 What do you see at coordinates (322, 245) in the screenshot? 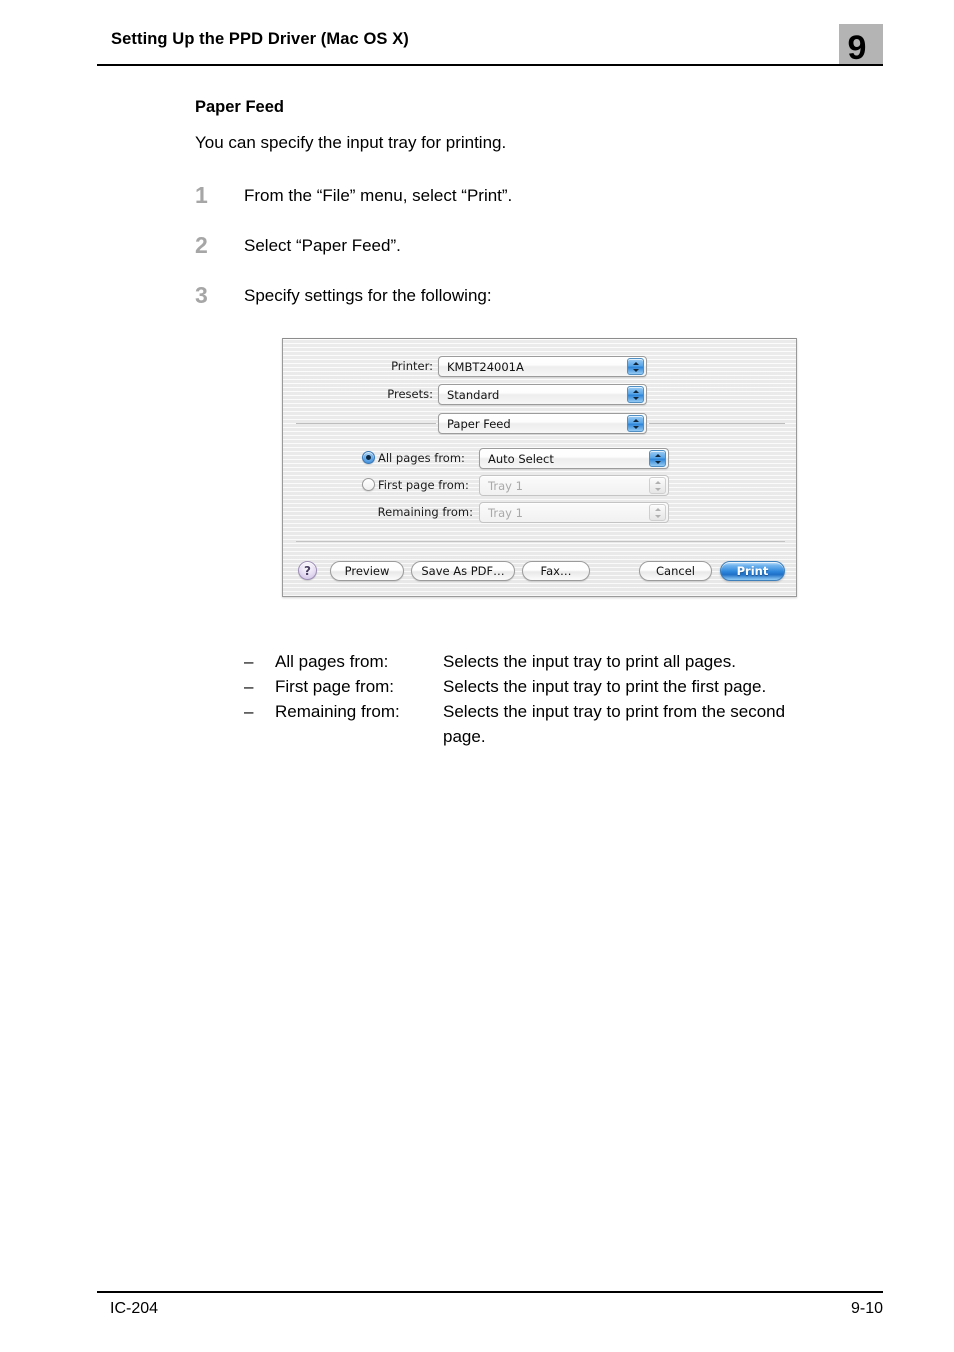
I see `step-text-2: Select “Paper Feed”.` at bounding box center [322, 245].